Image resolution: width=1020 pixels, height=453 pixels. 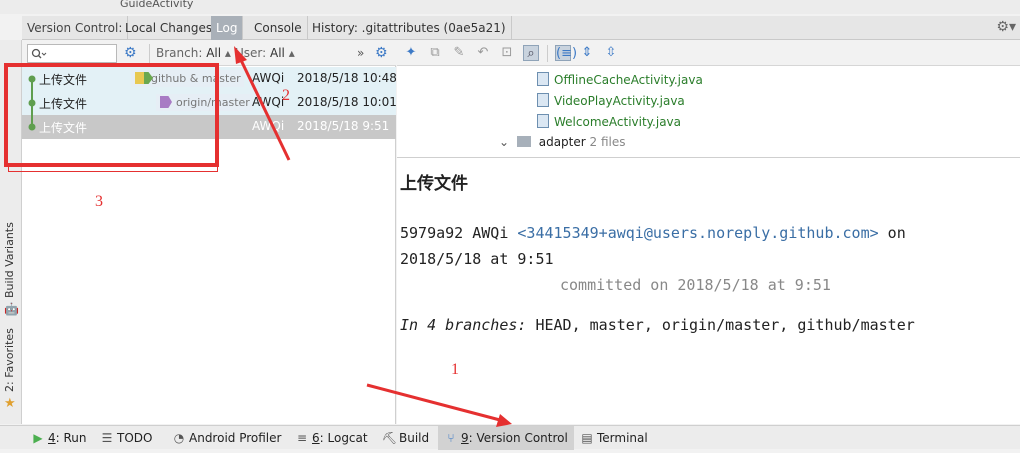 I want to click on tree-file-item: OfflineCacheActivity.java, so click(x=620, y=79).